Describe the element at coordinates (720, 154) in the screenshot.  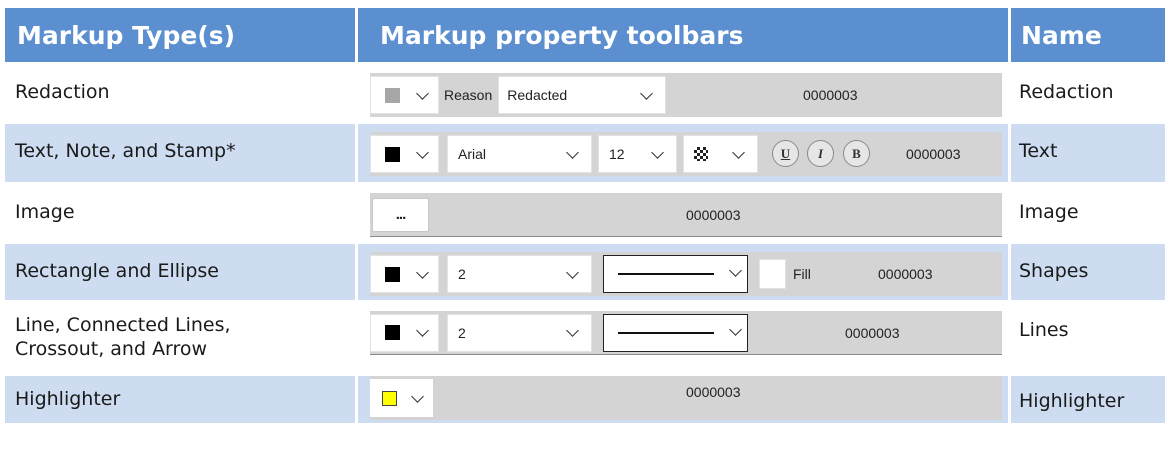
I see `background-dropdown` at that location.